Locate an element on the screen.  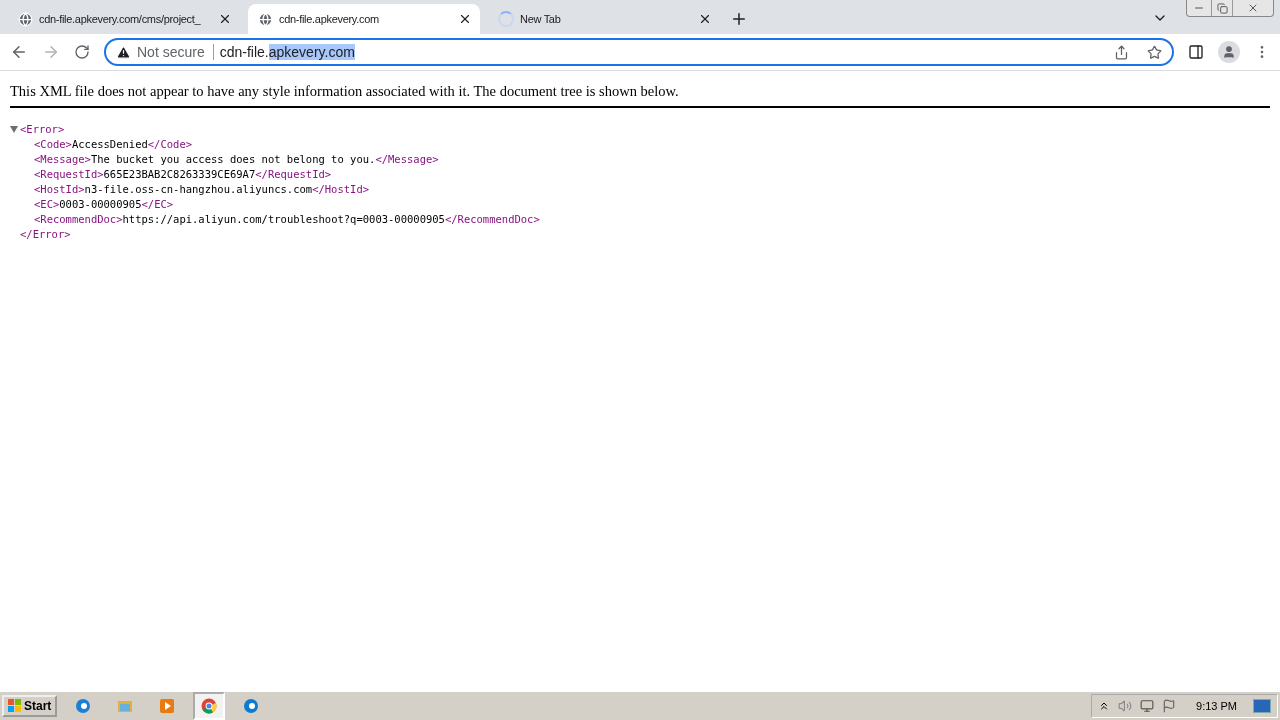
browser-tab: cdn-file.apkevery.com is located at coordinates (364, 19).